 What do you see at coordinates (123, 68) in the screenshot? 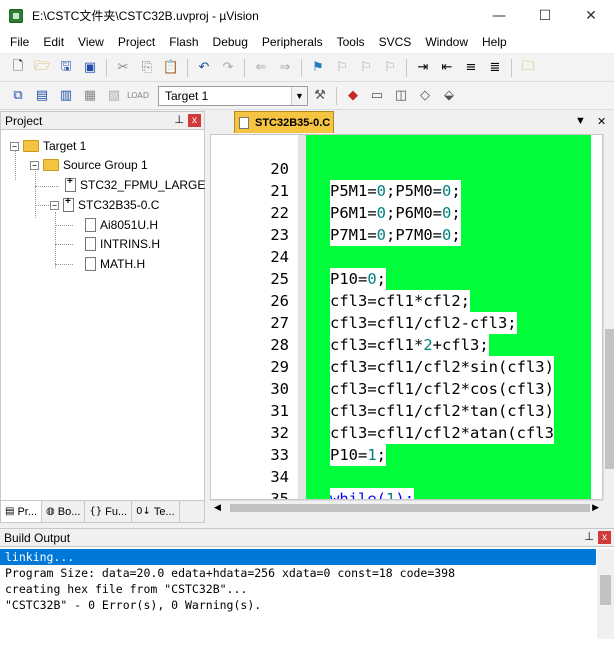
I see `cut-icon: ✂` at bounding box center [123, 68].